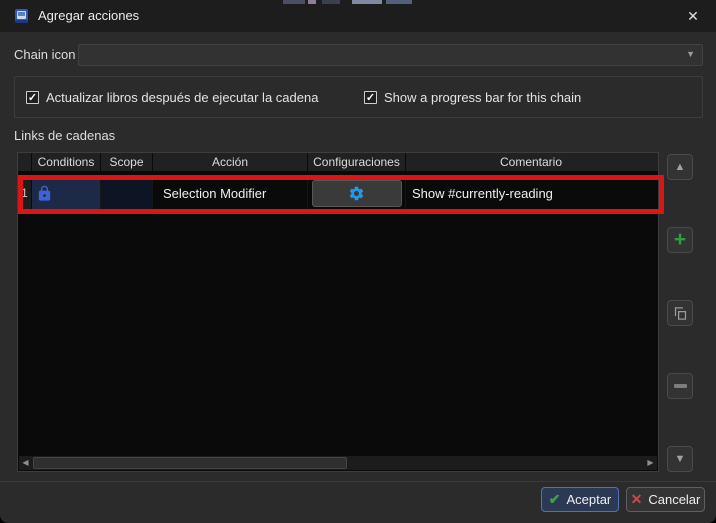 Image resolution: width=716 pixels, height=523 pixels. Describe the element at coordinates (690, 54) in the screenshot. I see `chevron-down-icon: ▼` at that location.